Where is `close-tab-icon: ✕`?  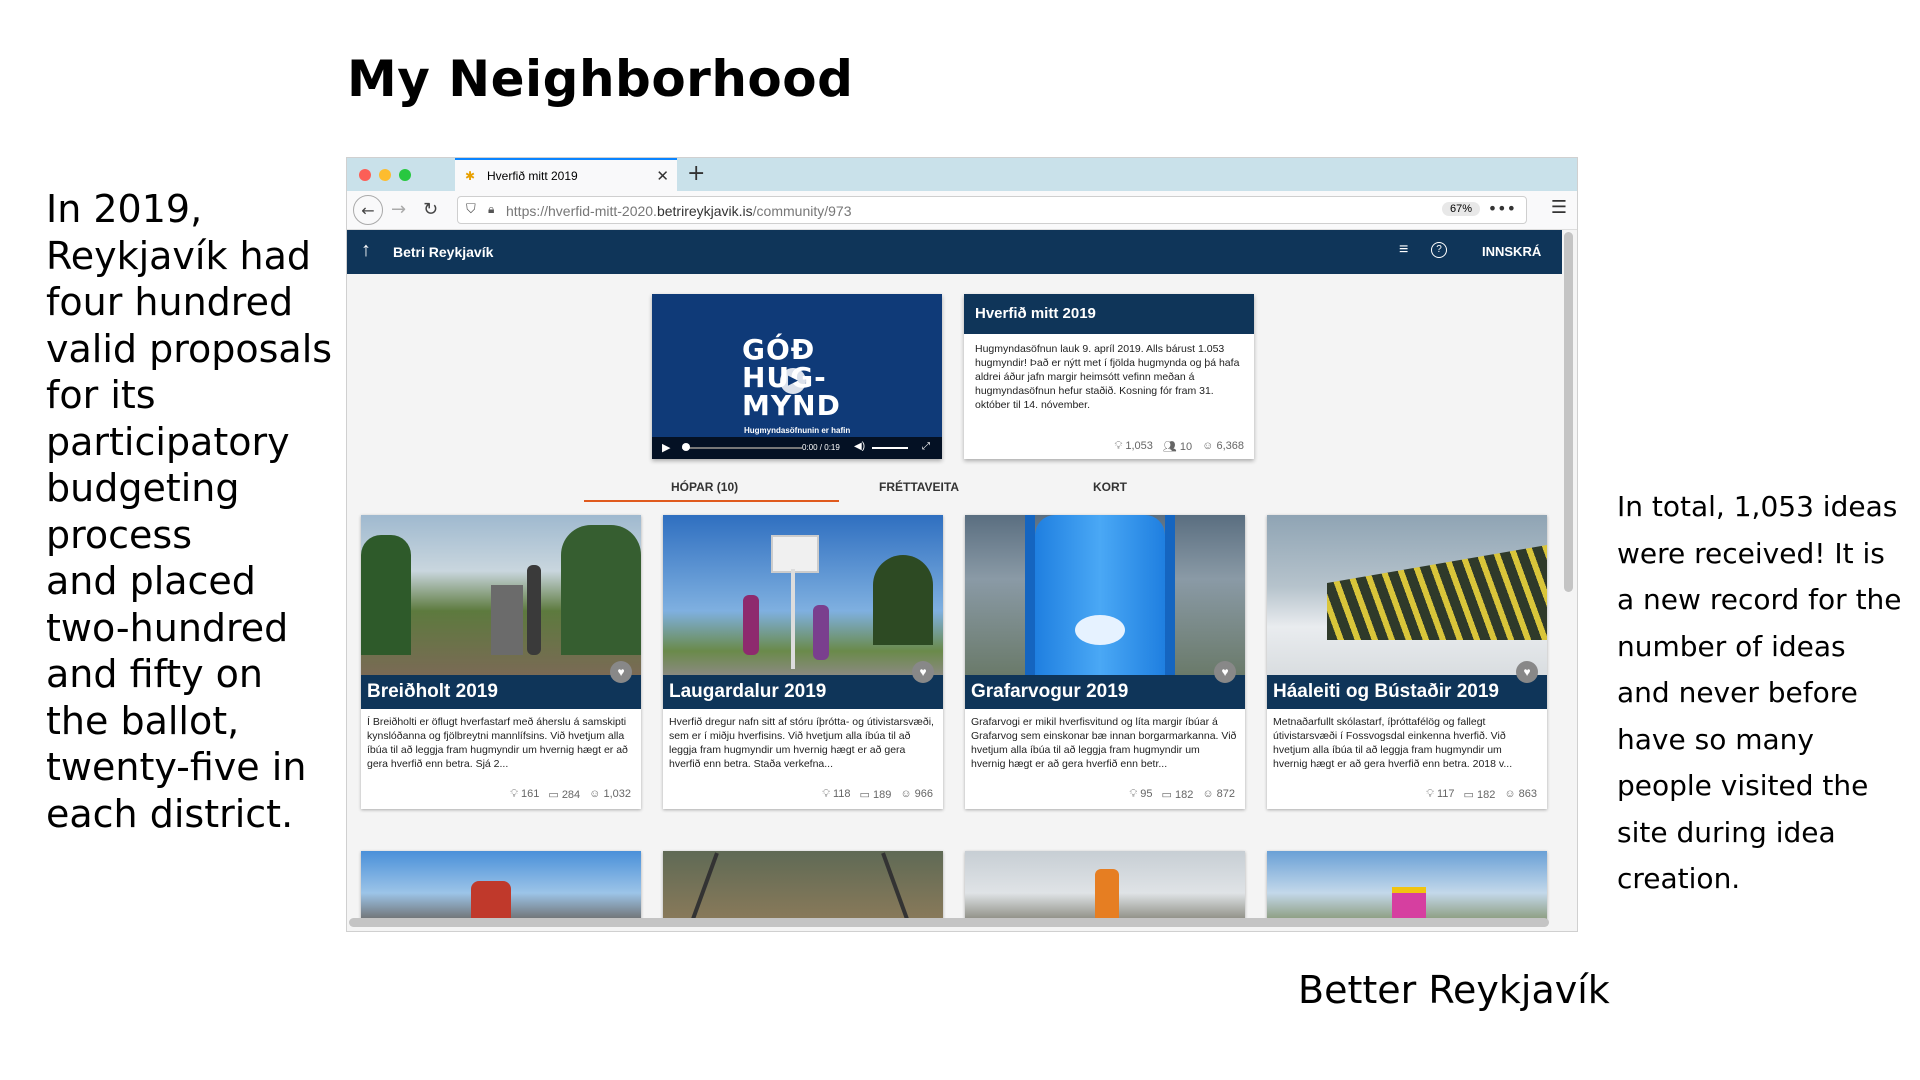
close-tab-icon: ✕ is located at coordinates (662, 176).